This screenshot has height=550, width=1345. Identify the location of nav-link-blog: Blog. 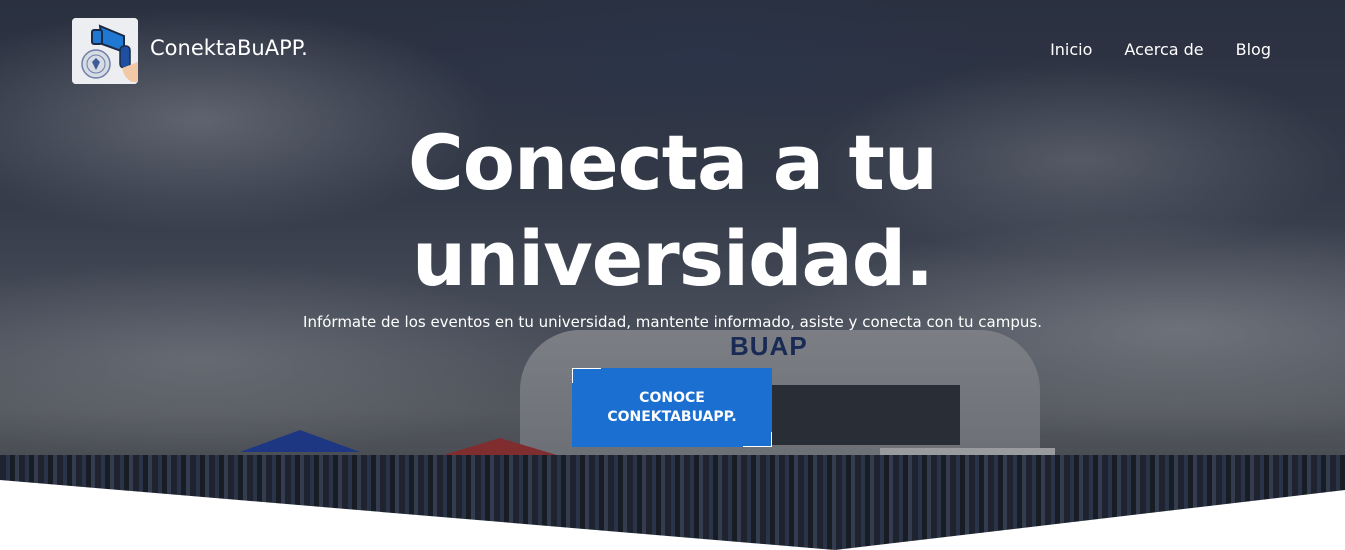
(1253, 49).